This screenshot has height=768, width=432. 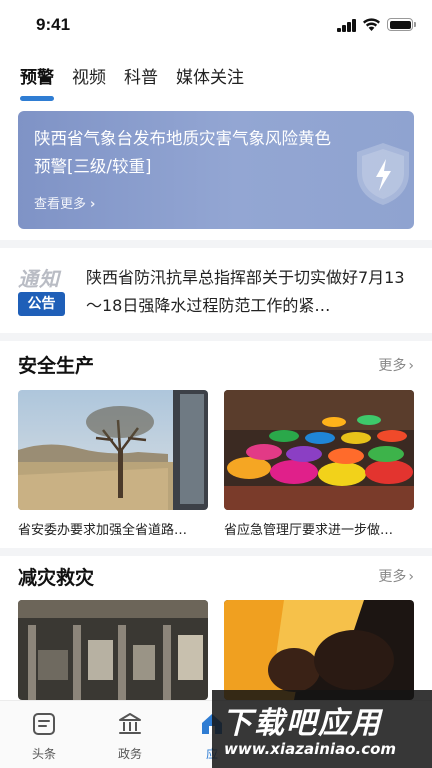 I want to click on news-image-pigments, so click(x=319, y=450).